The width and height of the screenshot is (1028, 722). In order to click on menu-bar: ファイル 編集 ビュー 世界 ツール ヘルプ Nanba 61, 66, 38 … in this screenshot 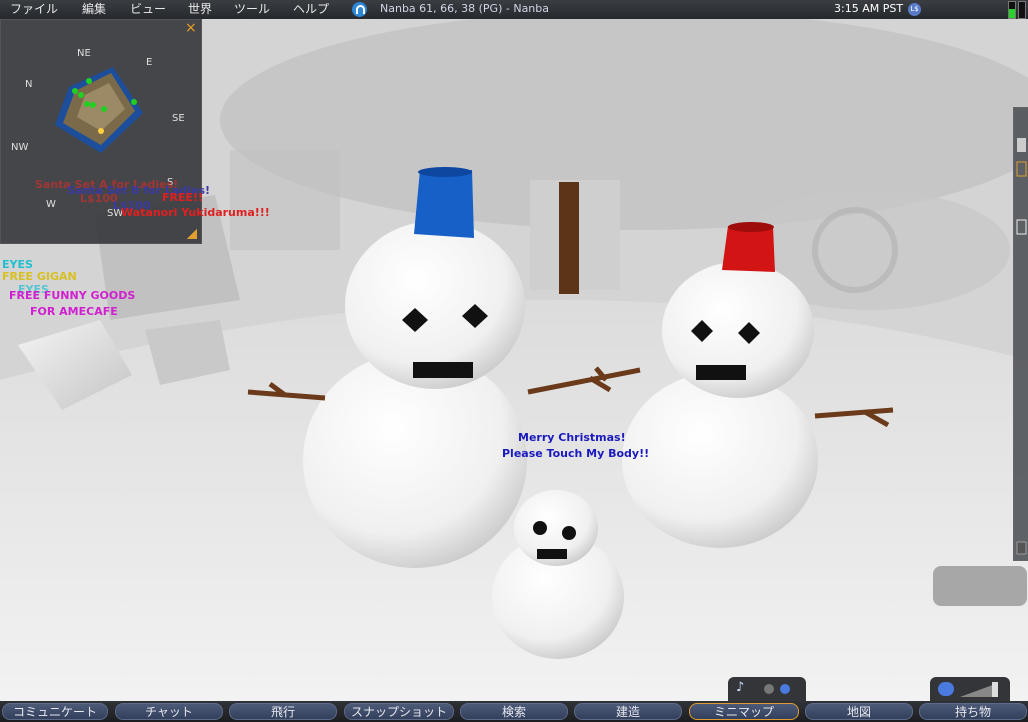, I will do `click(514, 9)`.